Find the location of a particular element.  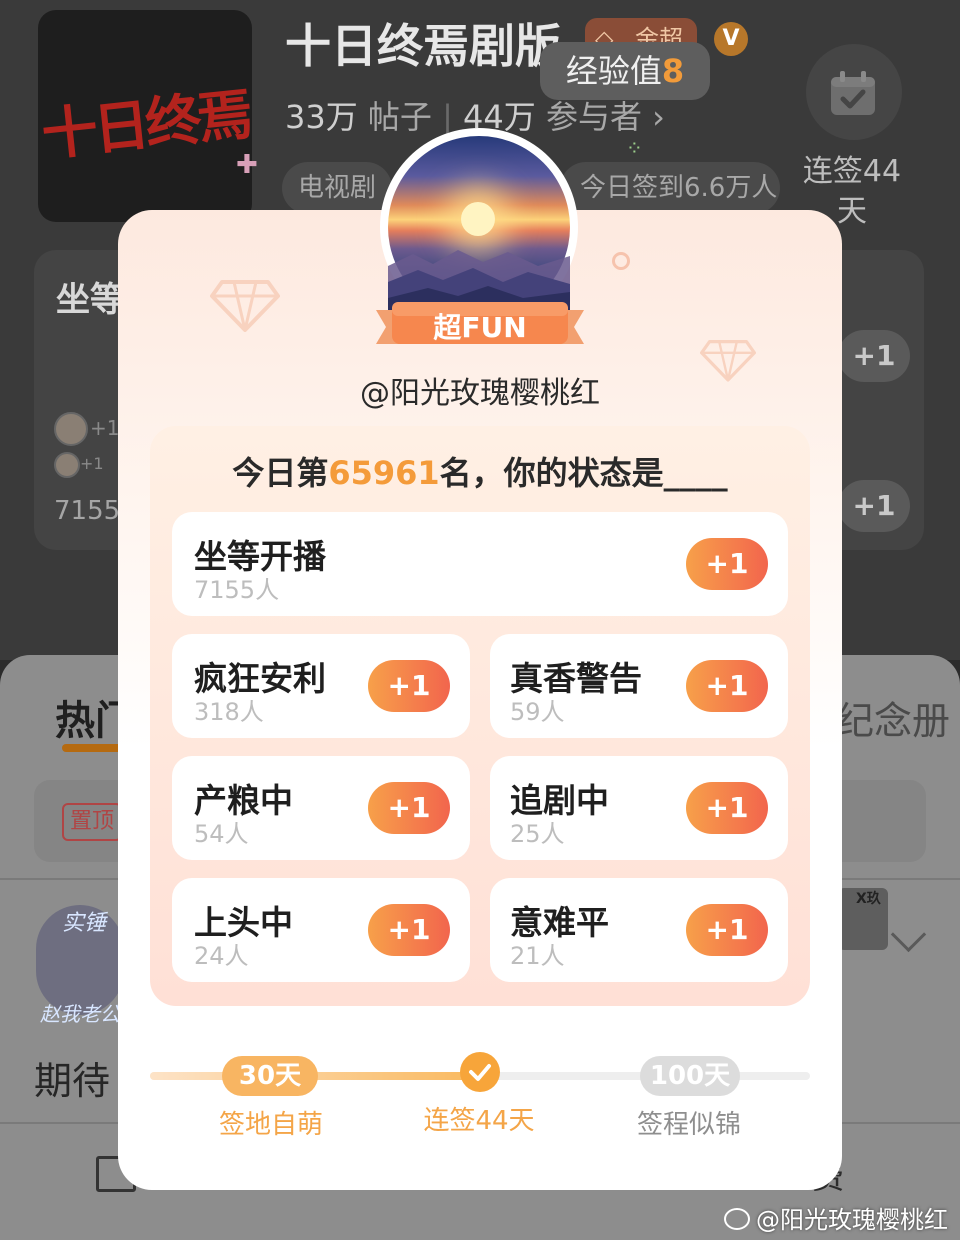

rank-prefix: 今日第 is located at coordinates (280, 473).